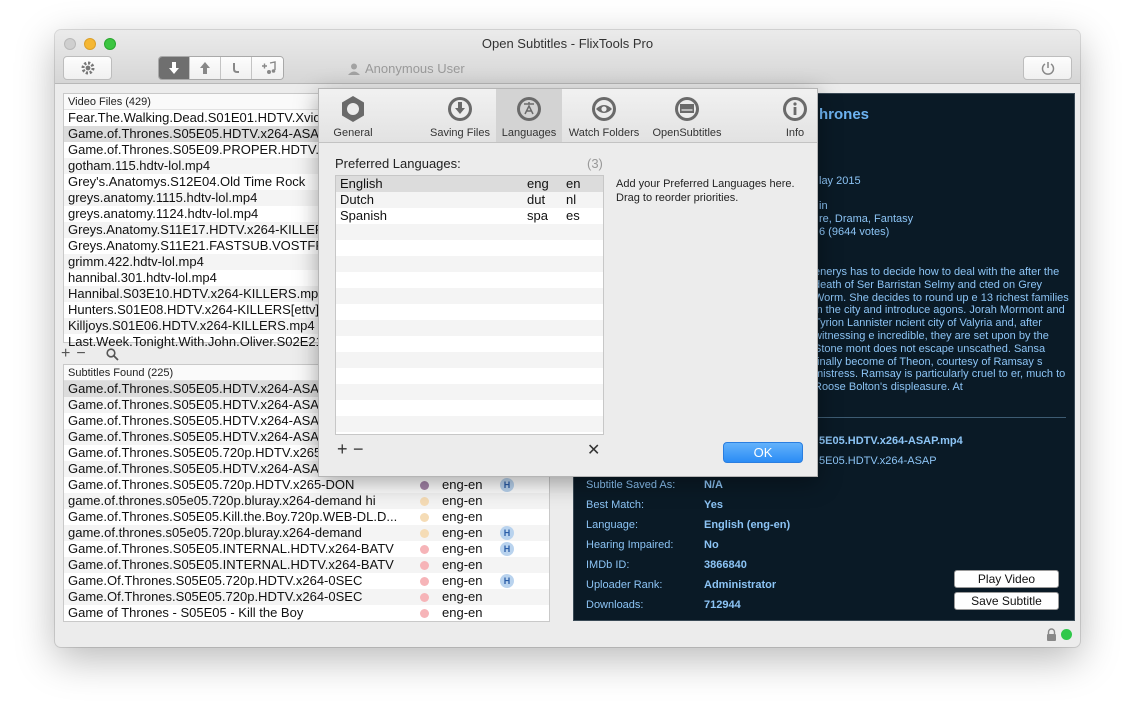 The height and width of the screenshot is (727, 1136). Describe the element at coordinates (878, 461) in the screenshot. I see `subtitle-file-name: 5E05.HDTV.x264-ASAP` at that location.